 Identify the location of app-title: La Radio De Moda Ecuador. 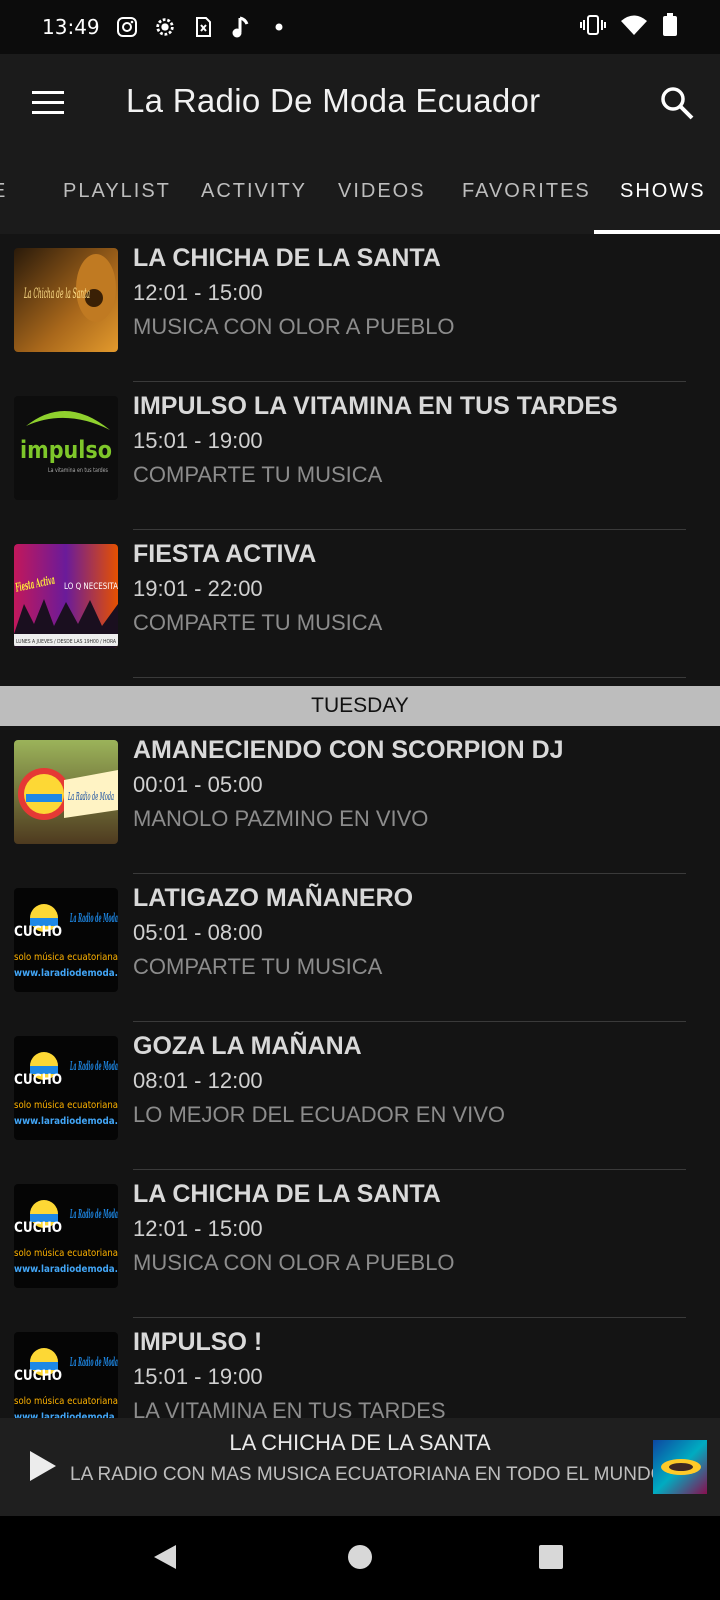
(333, 100).